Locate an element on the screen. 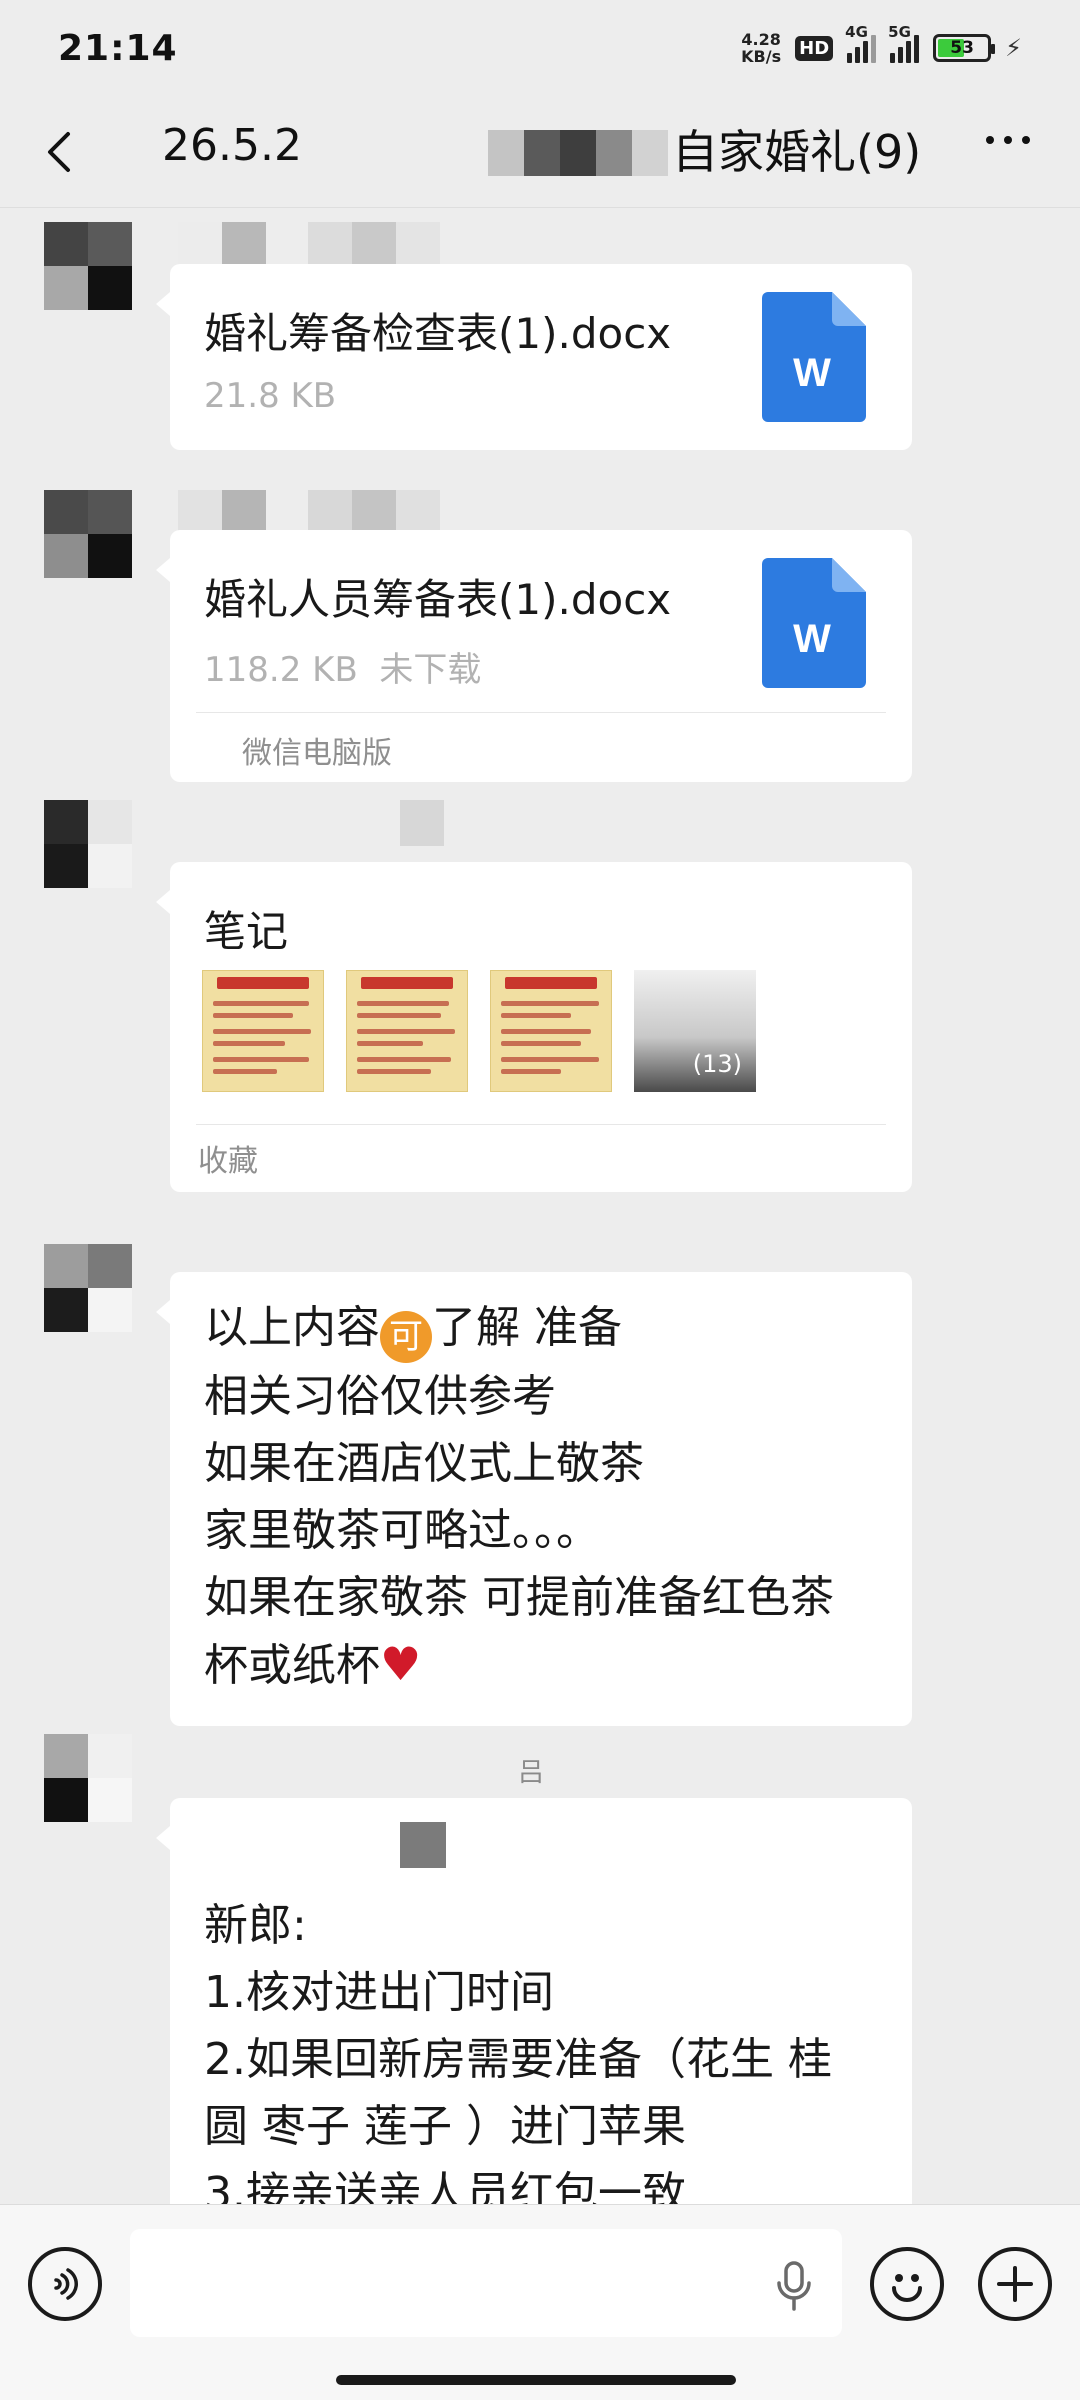 This screenshot has width=1080, height=2400. hd-badge: HD is located at coordinates (814, 48).